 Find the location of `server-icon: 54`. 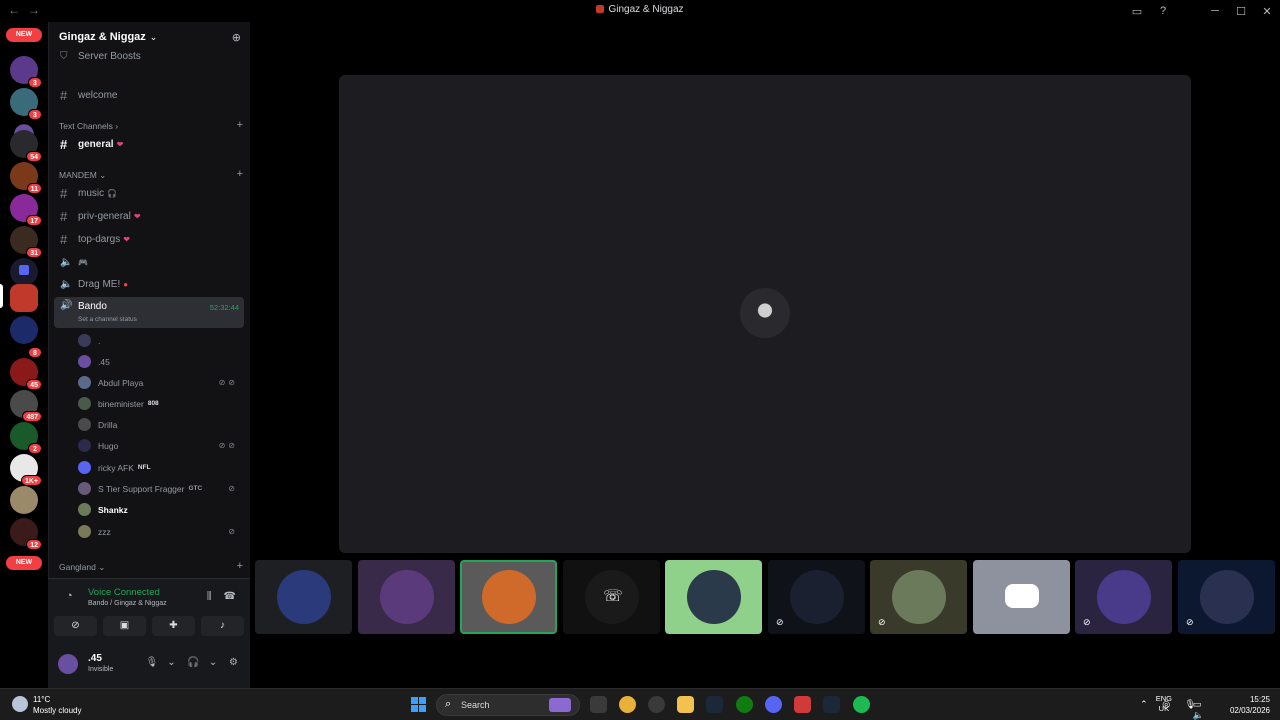

server-icon: 54 is located at coordinates (26, 146).